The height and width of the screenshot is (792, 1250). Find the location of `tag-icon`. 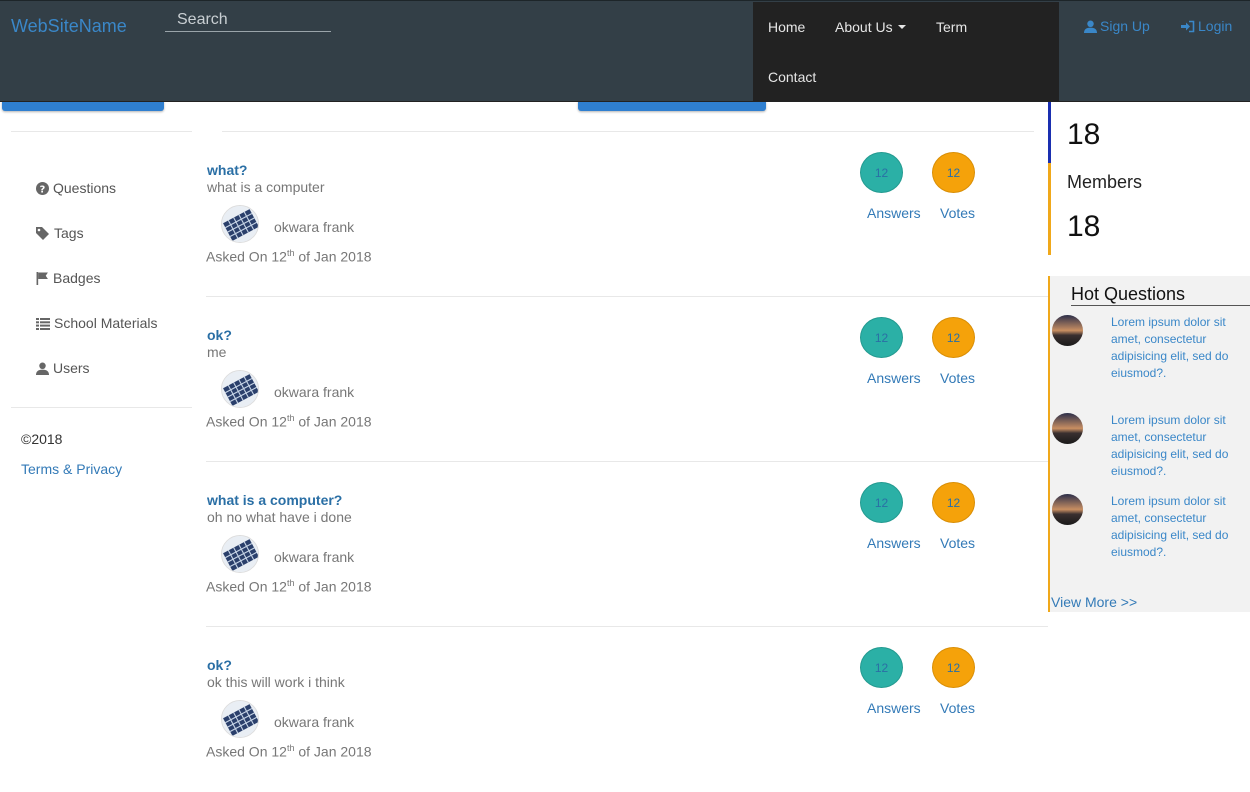

tag-icon is located at coordinates (42, 233).